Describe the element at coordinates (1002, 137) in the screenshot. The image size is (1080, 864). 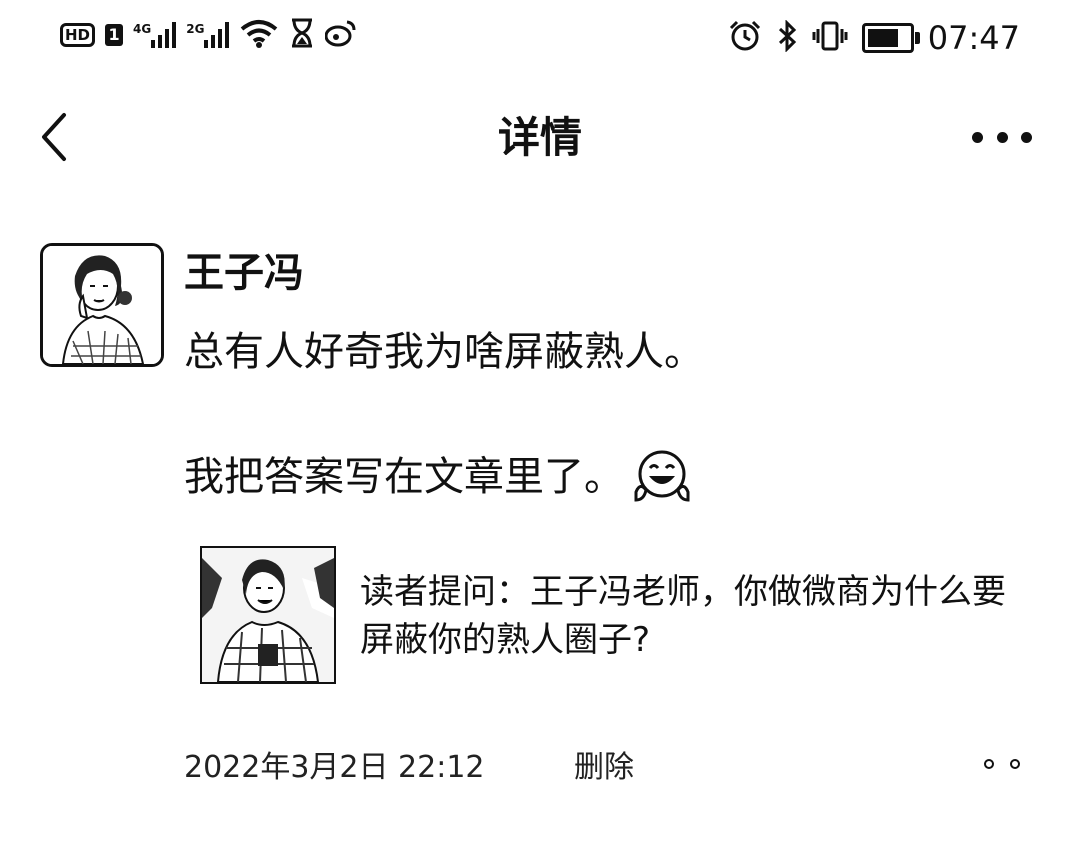
I see `more-options-button` at that location.